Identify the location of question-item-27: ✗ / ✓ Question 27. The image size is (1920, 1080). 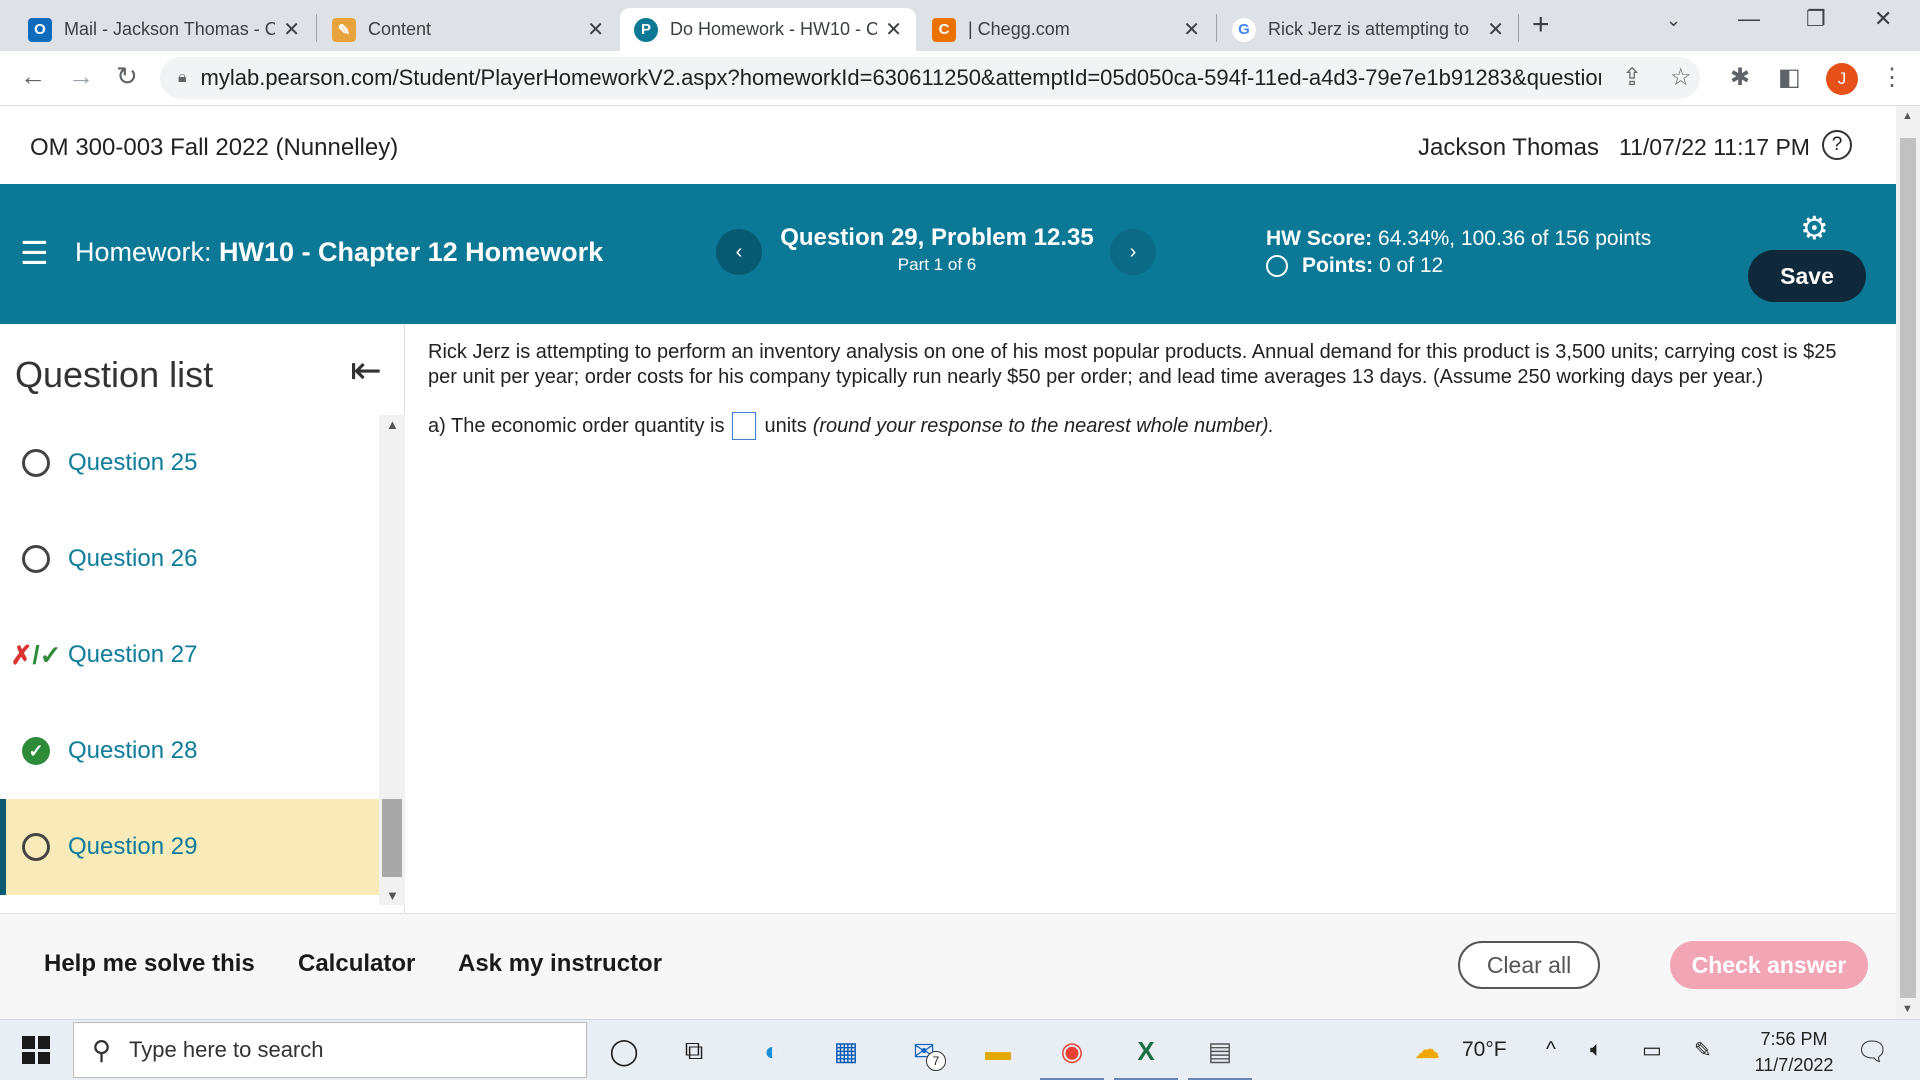
(189, 655).